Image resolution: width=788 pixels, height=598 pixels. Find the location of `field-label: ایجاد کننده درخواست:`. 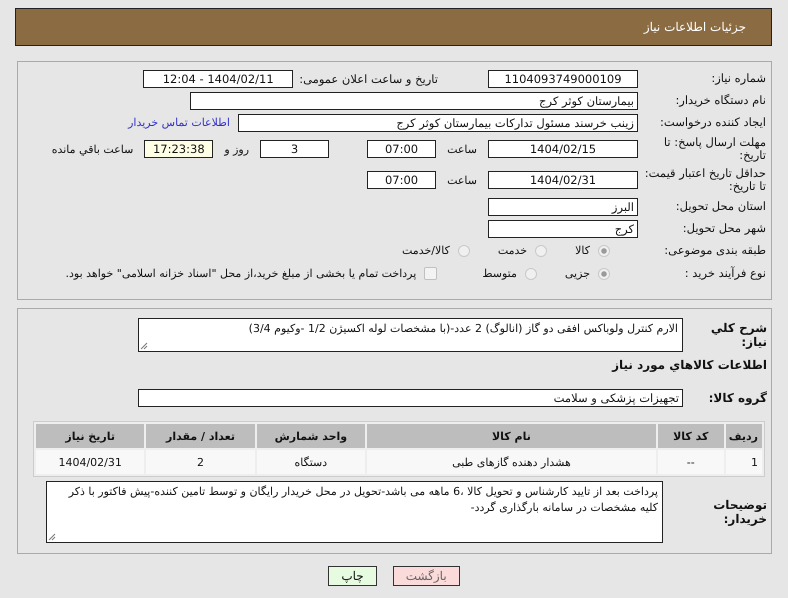

field-label: ایجاد کننده درخواست: is located at coordinates (713, 122).